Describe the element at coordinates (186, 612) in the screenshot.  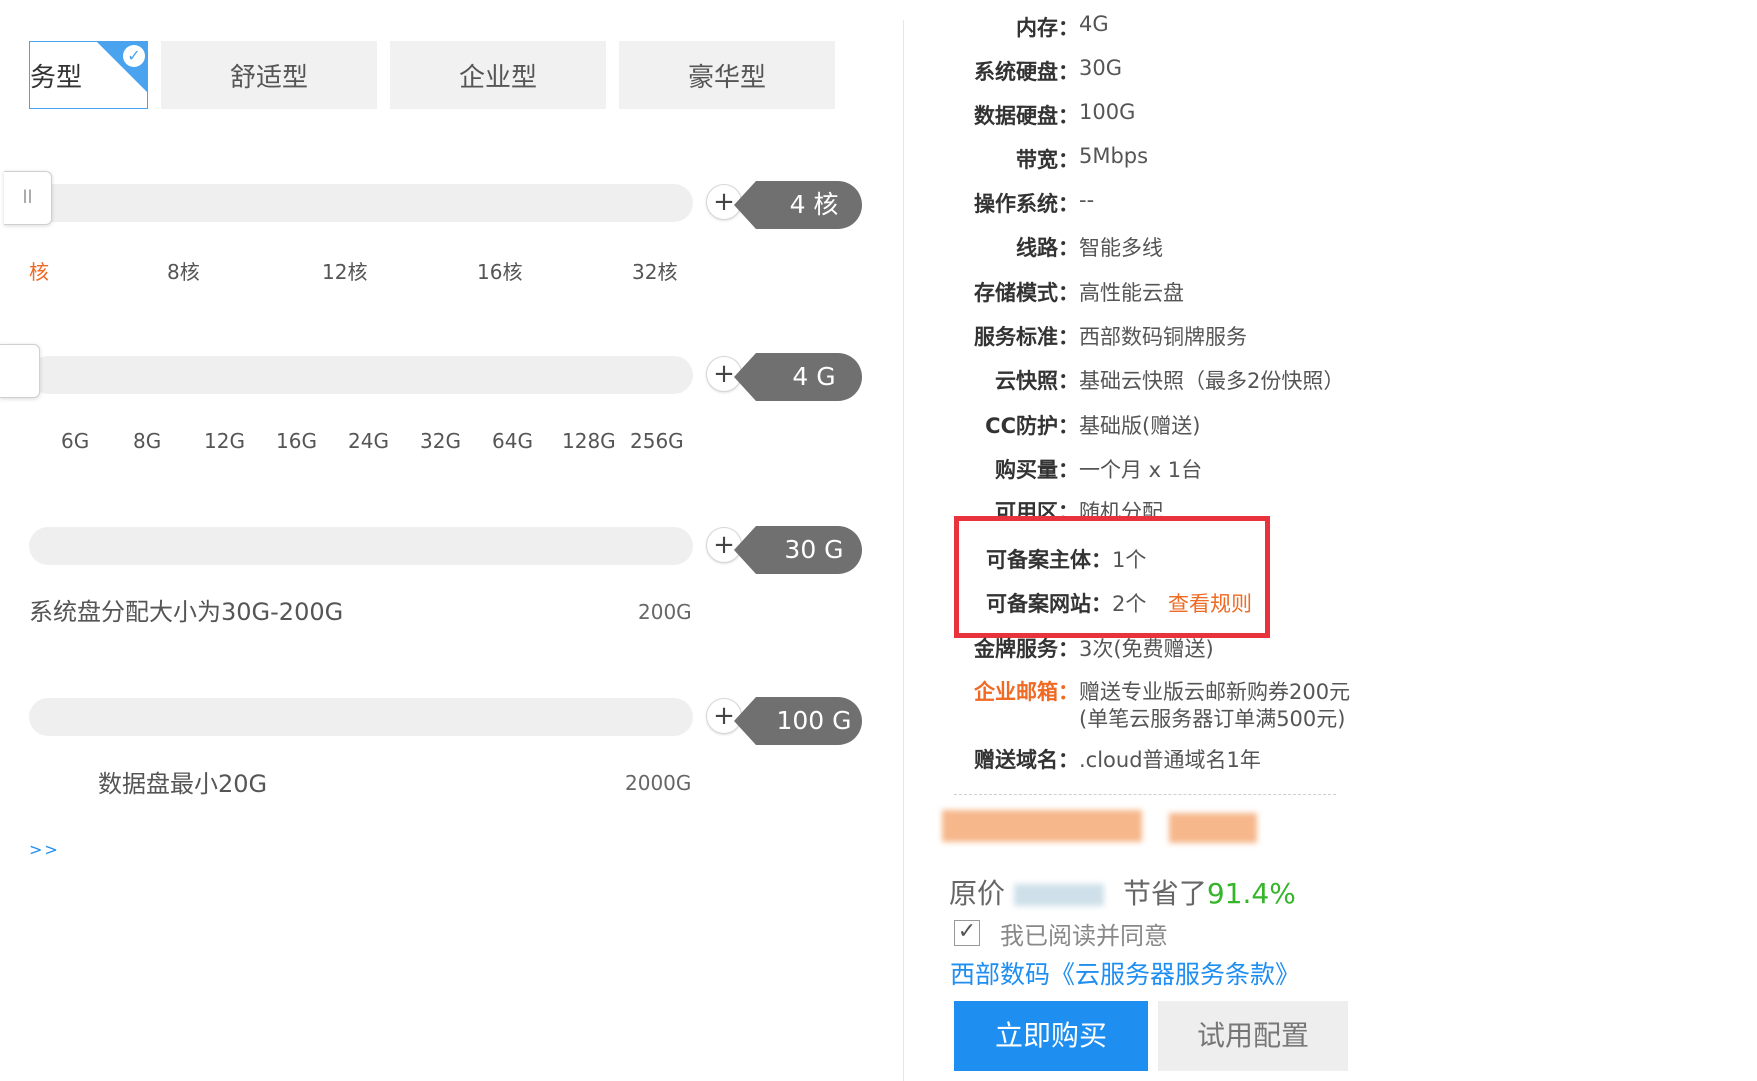
I see `system-disk-hint: 系统盘分配大小为30G-200G` at that location.